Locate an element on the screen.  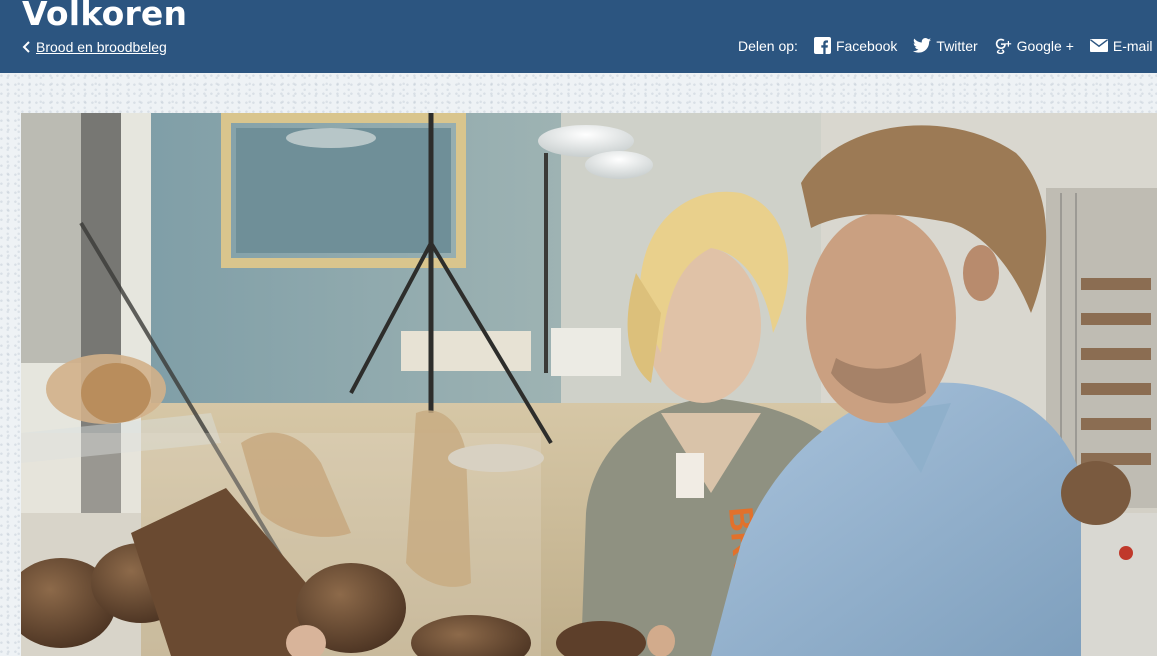
share-google-plus-button: Google + is located at coordinates (1034, 45).